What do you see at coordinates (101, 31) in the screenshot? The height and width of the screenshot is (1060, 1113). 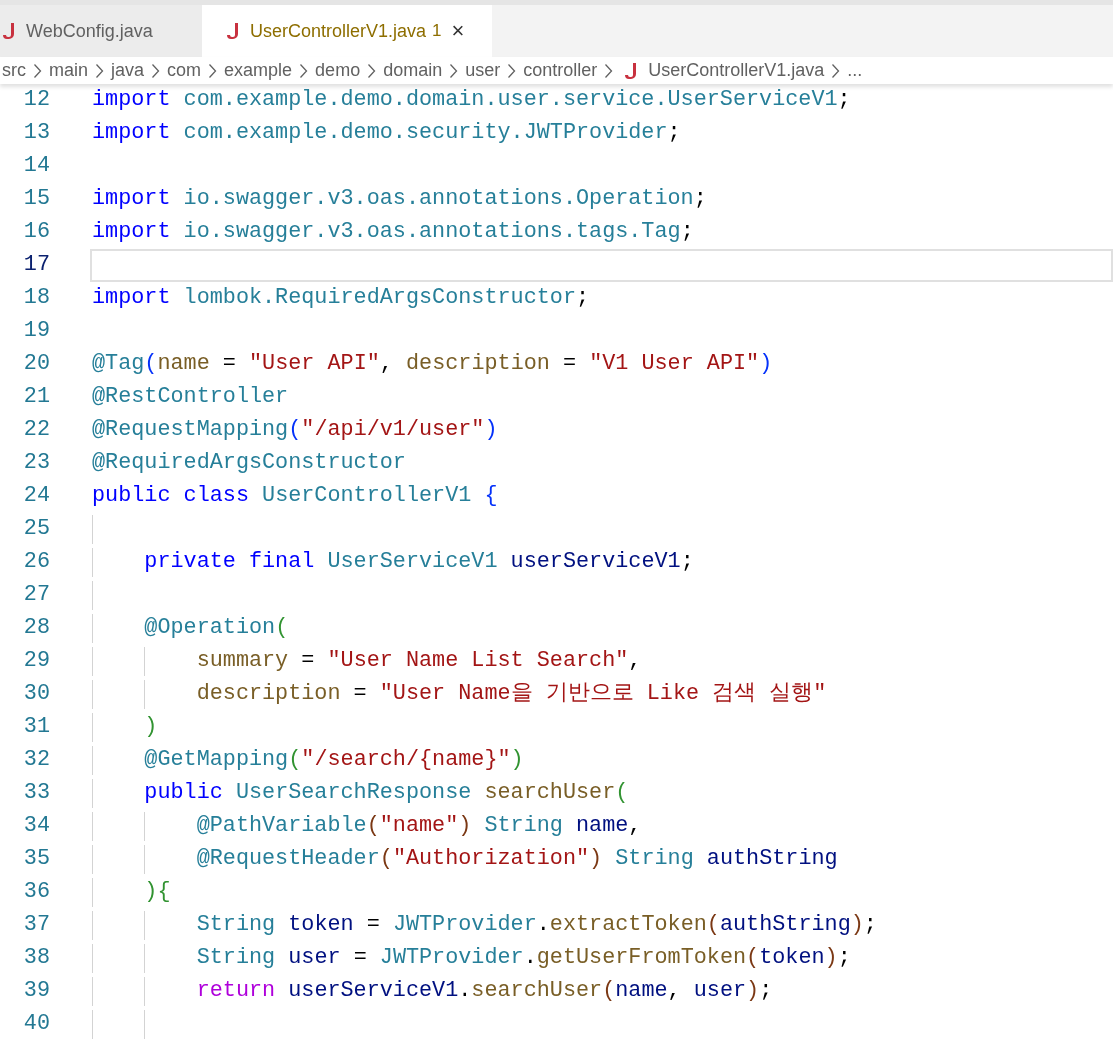 I see `editor-tab: WebConfig.java` at bounding box center [101, 31].